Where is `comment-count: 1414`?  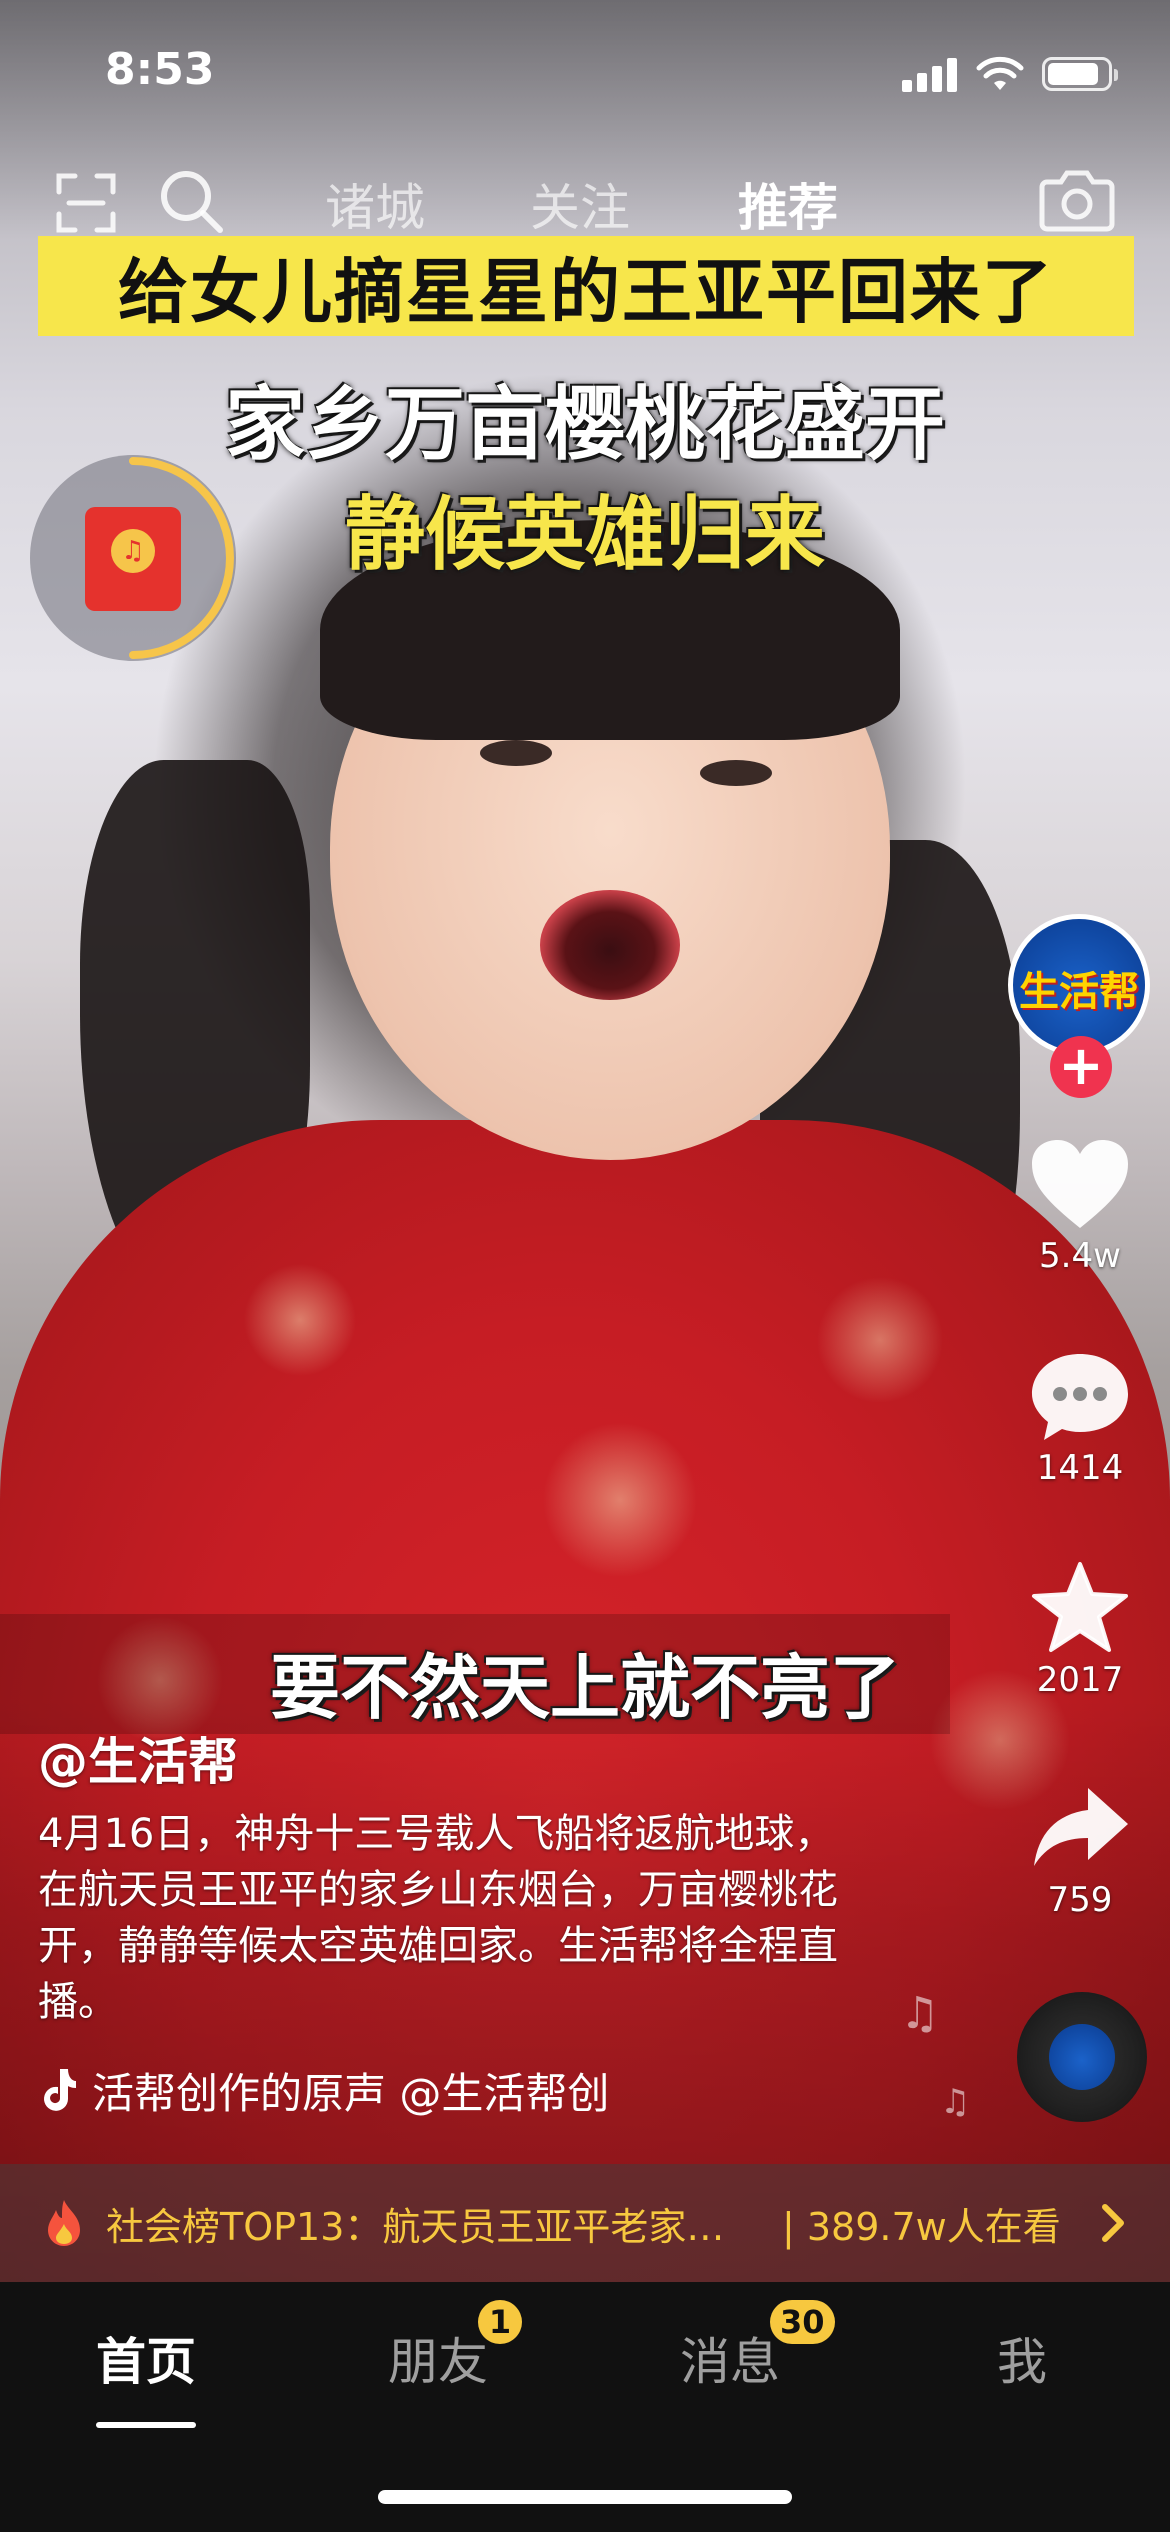 comment-count: 1414 is located at coordinates (1080, 1468).